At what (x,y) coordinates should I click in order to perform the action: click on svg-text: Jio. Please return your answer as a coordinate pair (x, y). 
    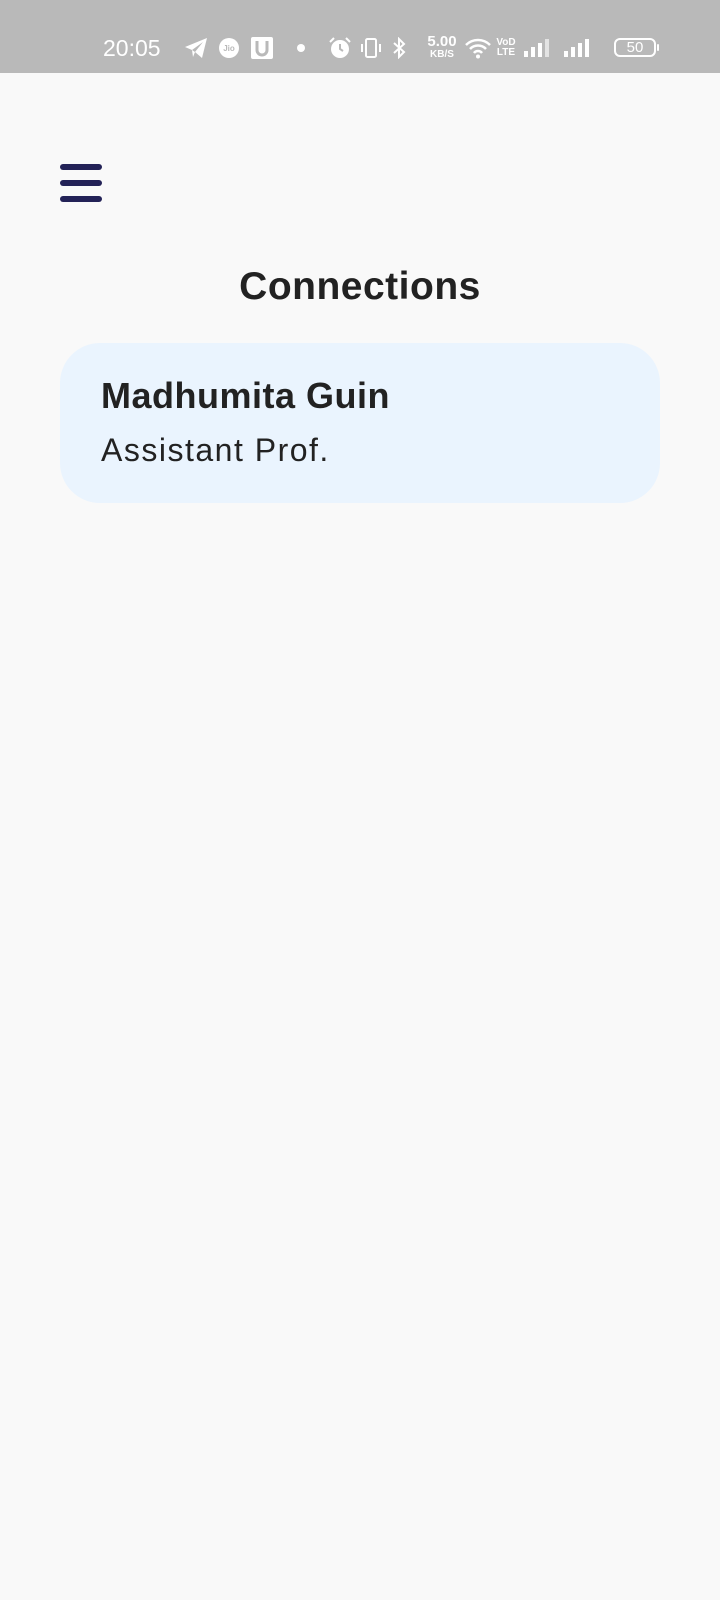
    Looking at the image, I should click on (229, 48).